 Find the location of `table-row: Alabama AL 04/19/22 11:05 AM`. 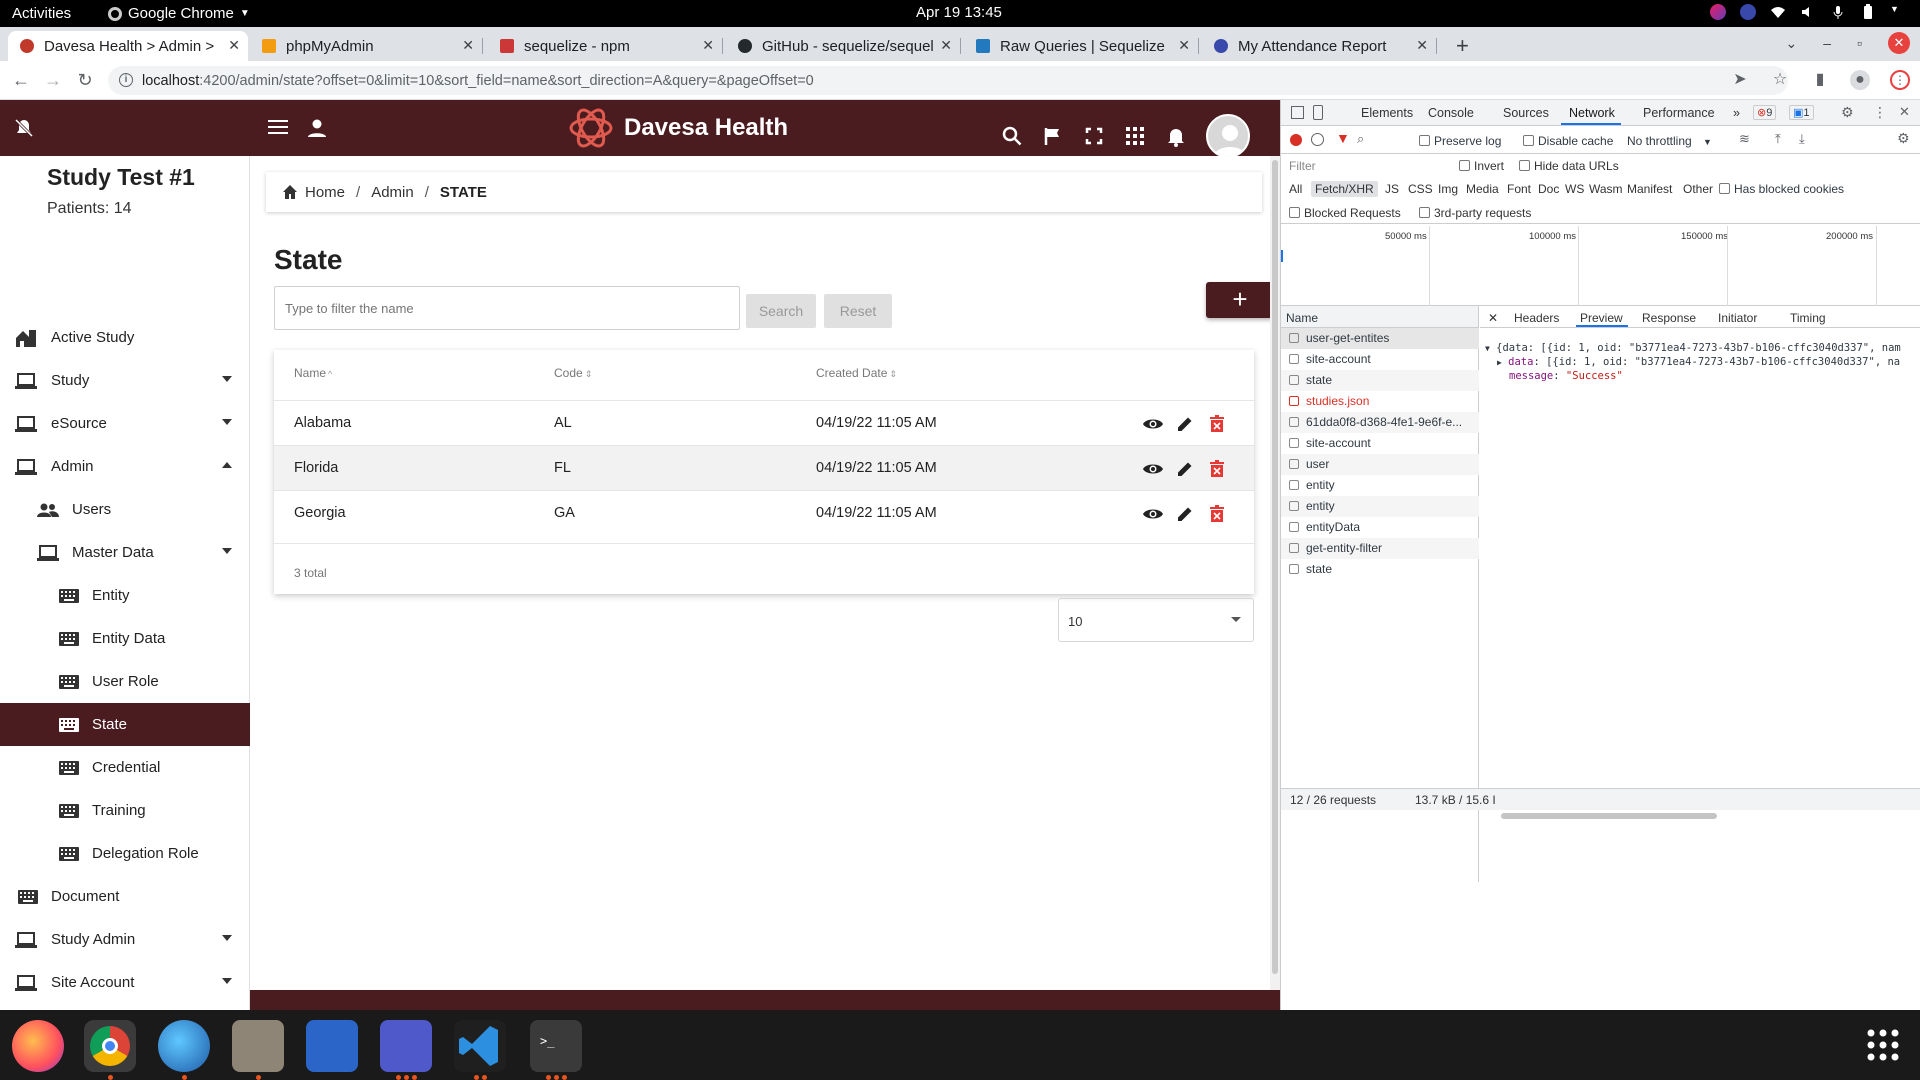

table-row: Alabama AL 04/19/22 11:05 AM is located at coordinates (764, 422).